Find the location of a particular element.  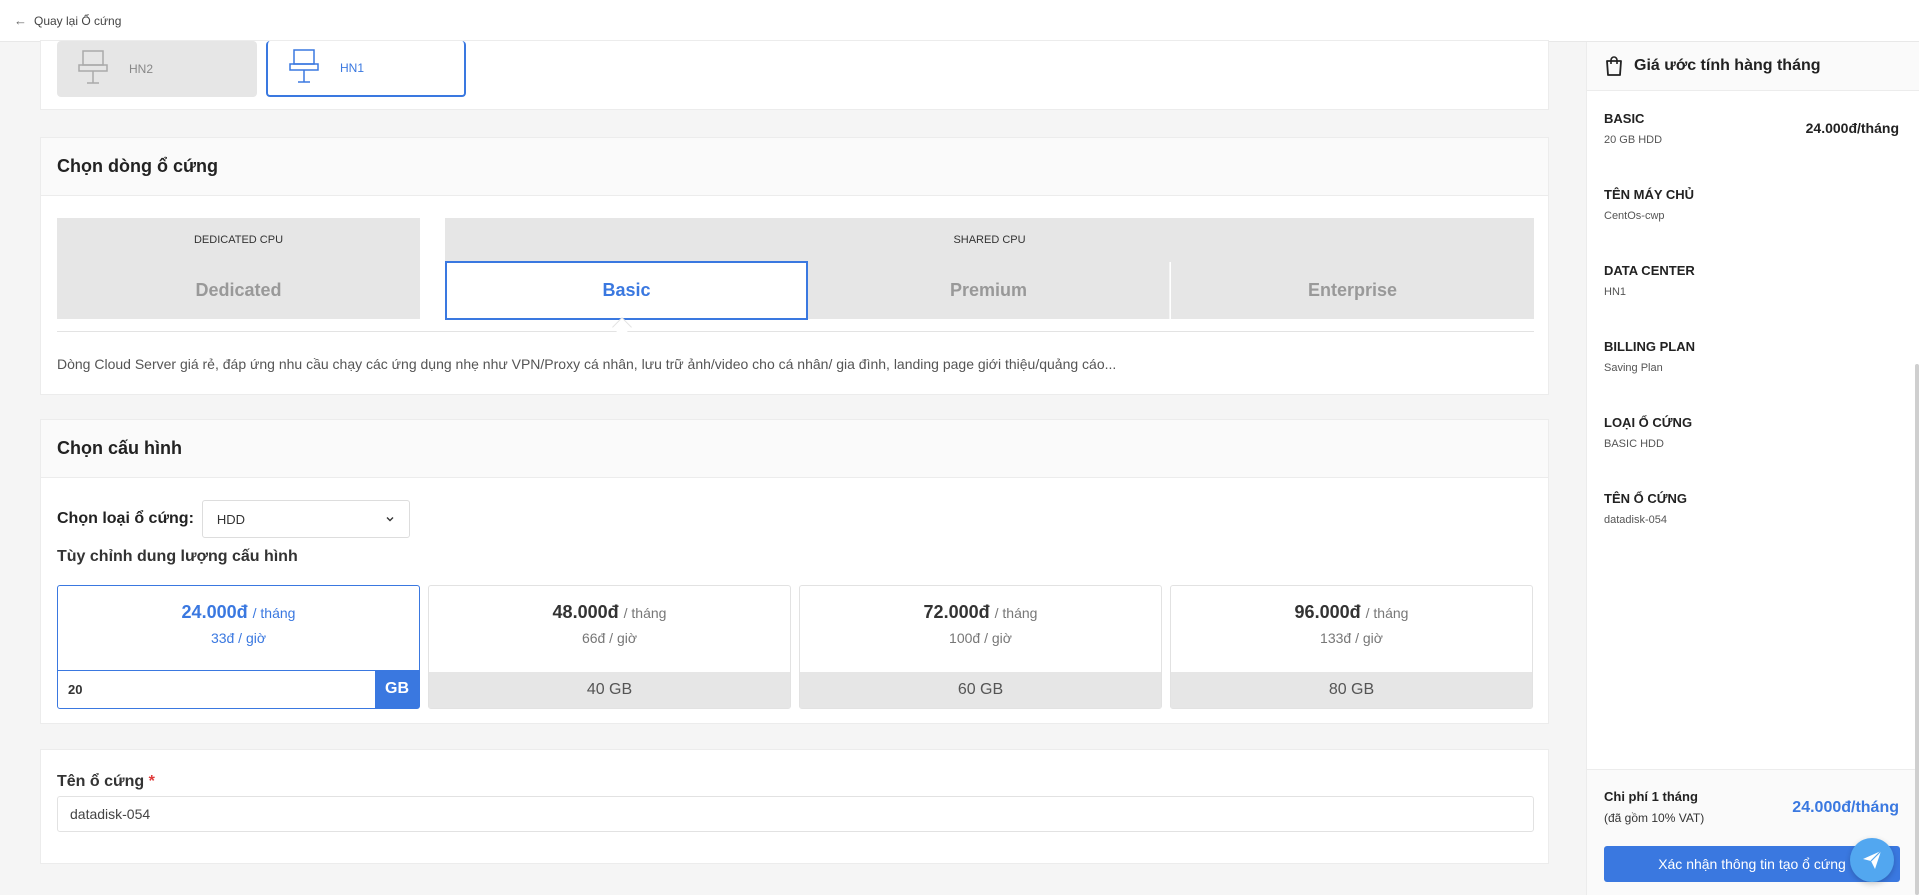

plan-hourly-price: 66đ / giờ is located at coordinates (609, 638).